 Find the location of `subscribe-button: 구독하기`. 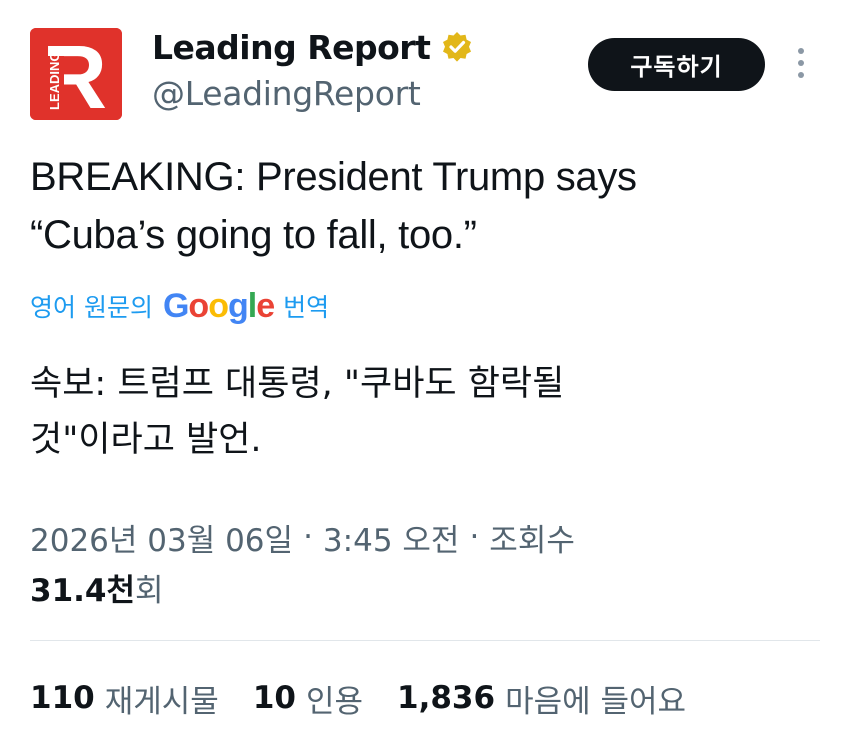

subscribe-button: 구독하기 is located at coordinates (676, 64).